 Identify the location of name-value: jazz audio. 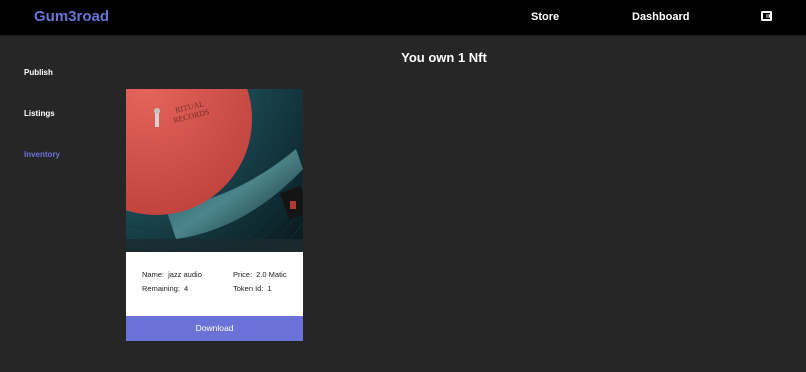
(185, 274).